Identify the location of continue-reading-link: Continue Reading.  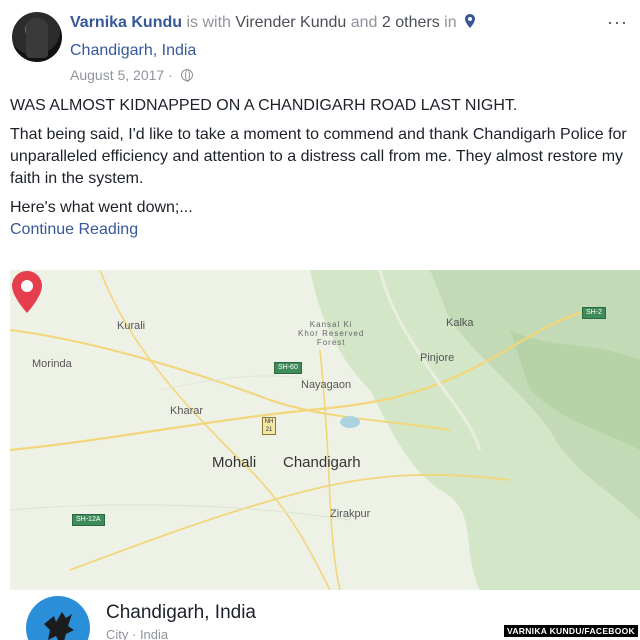
(320, 230).